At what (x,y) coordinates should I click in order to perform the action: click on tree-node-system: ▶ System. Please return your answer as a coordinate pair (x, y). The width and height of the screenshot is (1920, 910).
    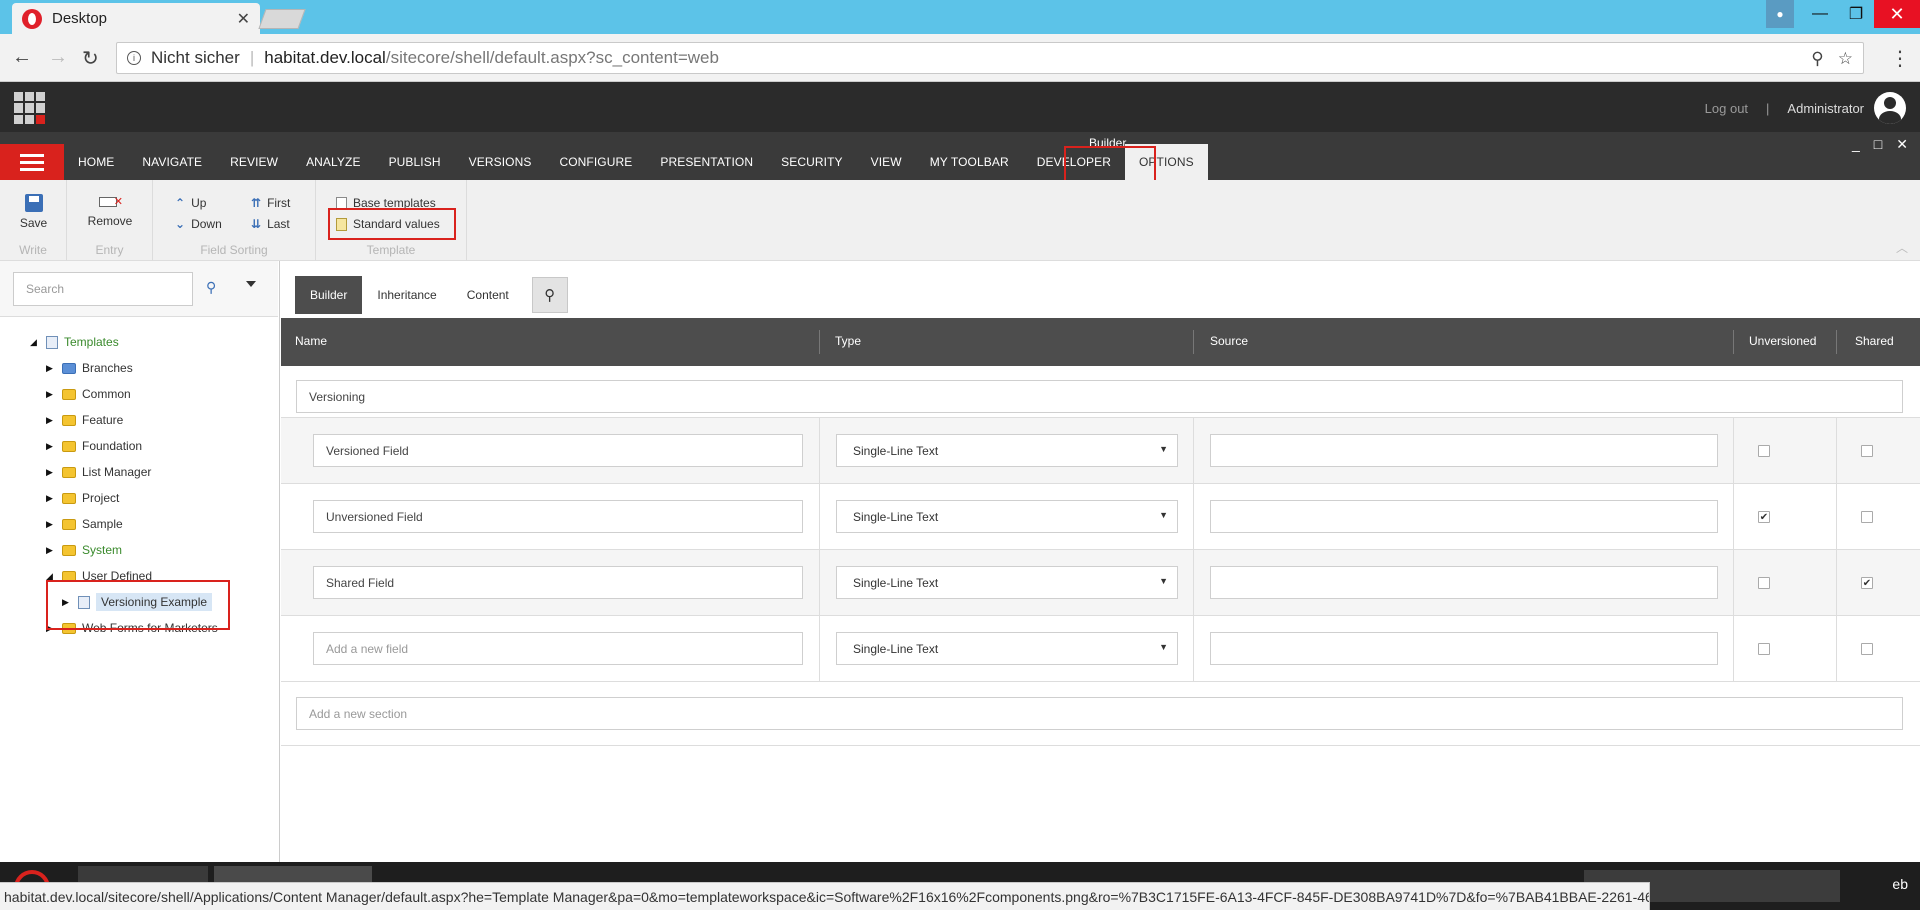
    Looking at the image, I should click on (84, 550).